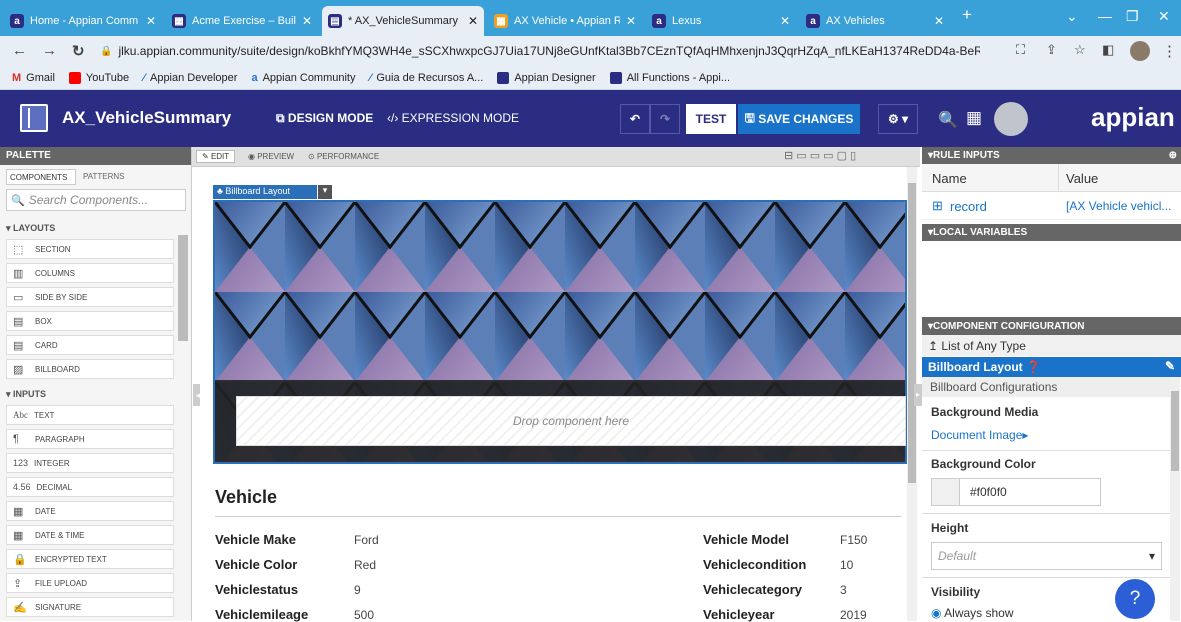 The height and width of the screenshot is (622, 1181). I want to click on tab-search-icon: ⌄, so click(1072, 16).